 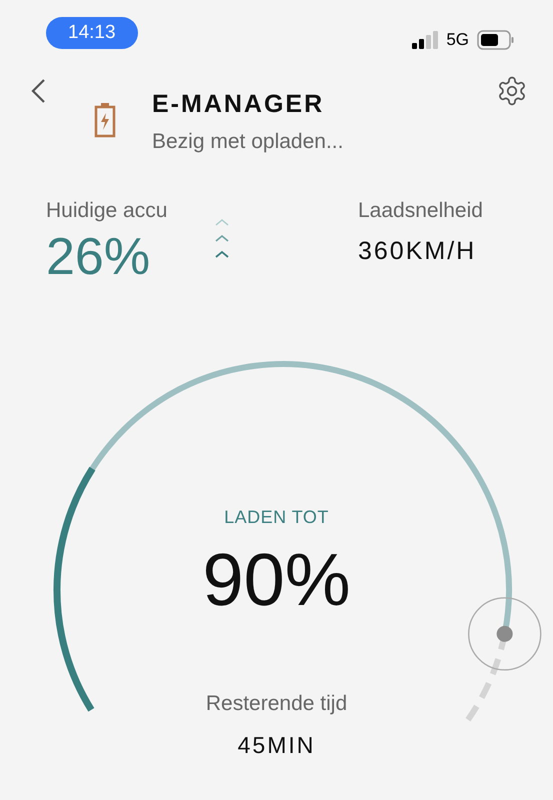 I want to click on charge-speed-label: Laadsnelheid, so click(x=420, y=211).